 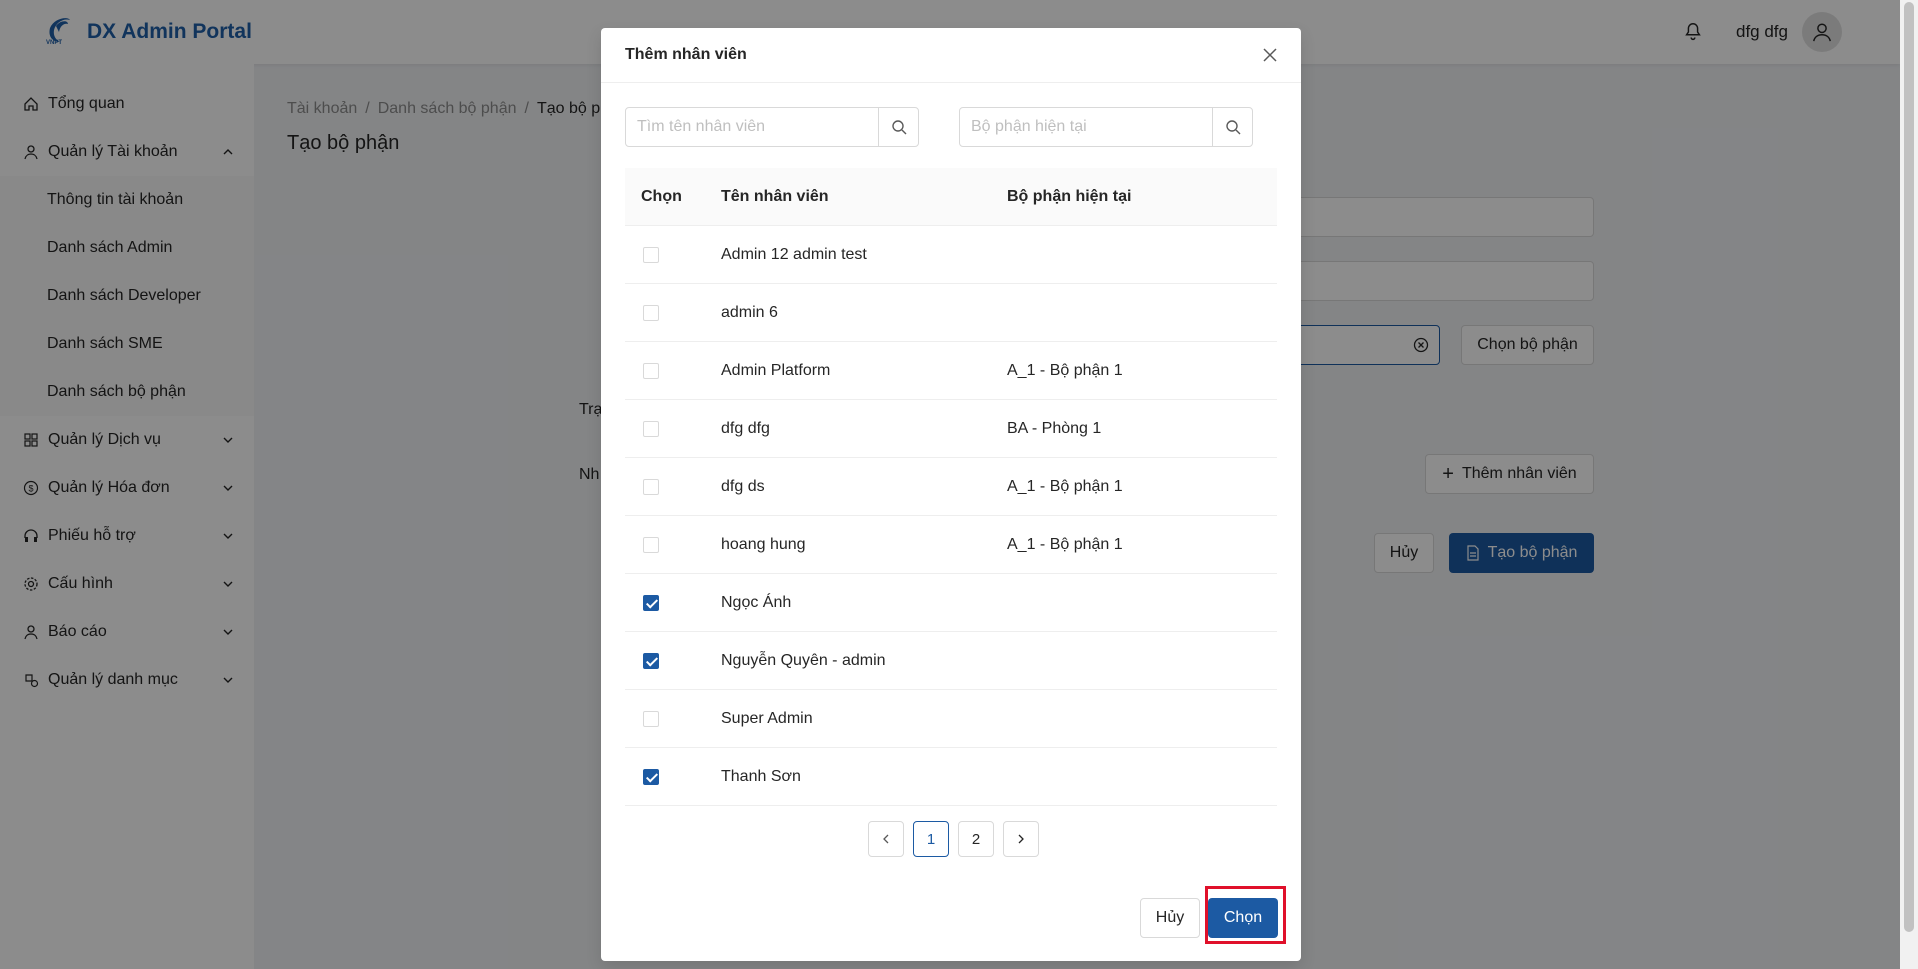 I want to click on scrollbar, so click(x=1909, y=484).